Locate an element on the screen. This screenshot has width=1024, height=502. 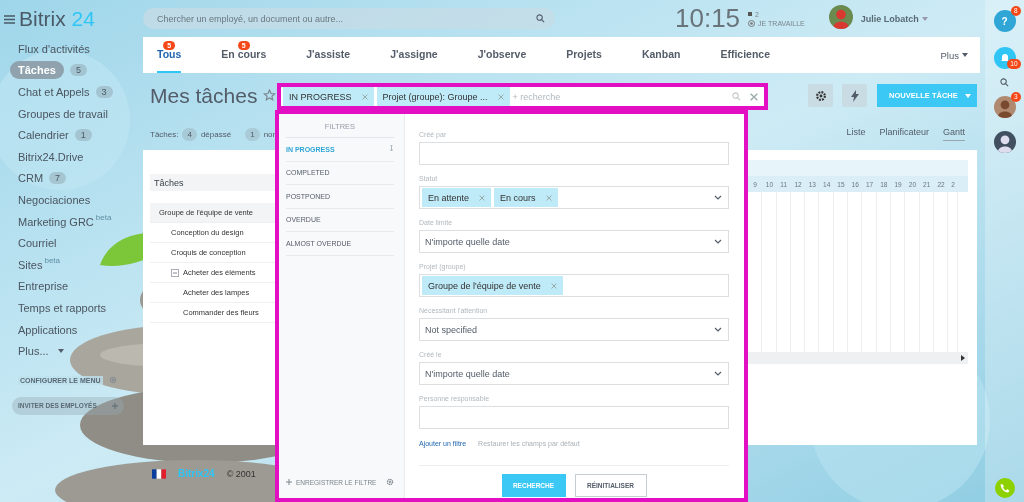
counter-badge: 4 is located at coordinates (189, 134).